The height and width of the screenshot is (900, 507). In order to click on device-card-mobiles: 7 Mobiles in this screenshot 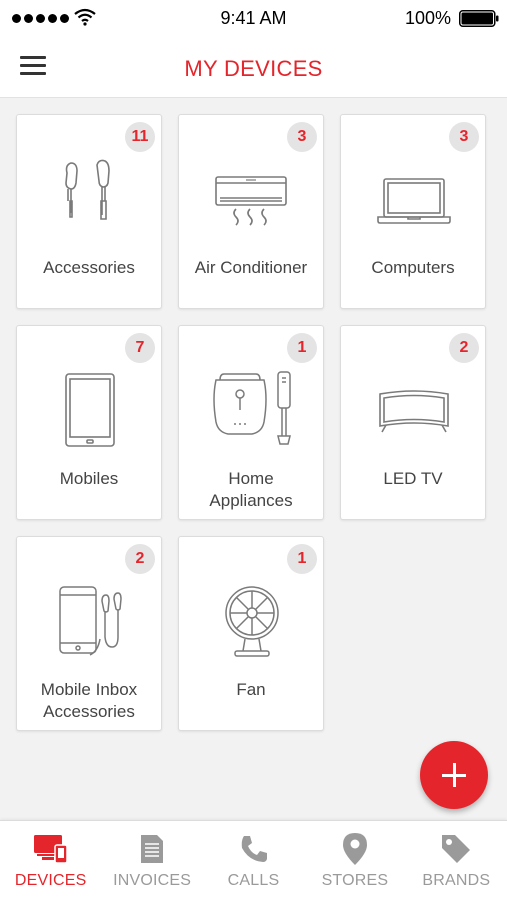, I will do `click(89, 422)`.